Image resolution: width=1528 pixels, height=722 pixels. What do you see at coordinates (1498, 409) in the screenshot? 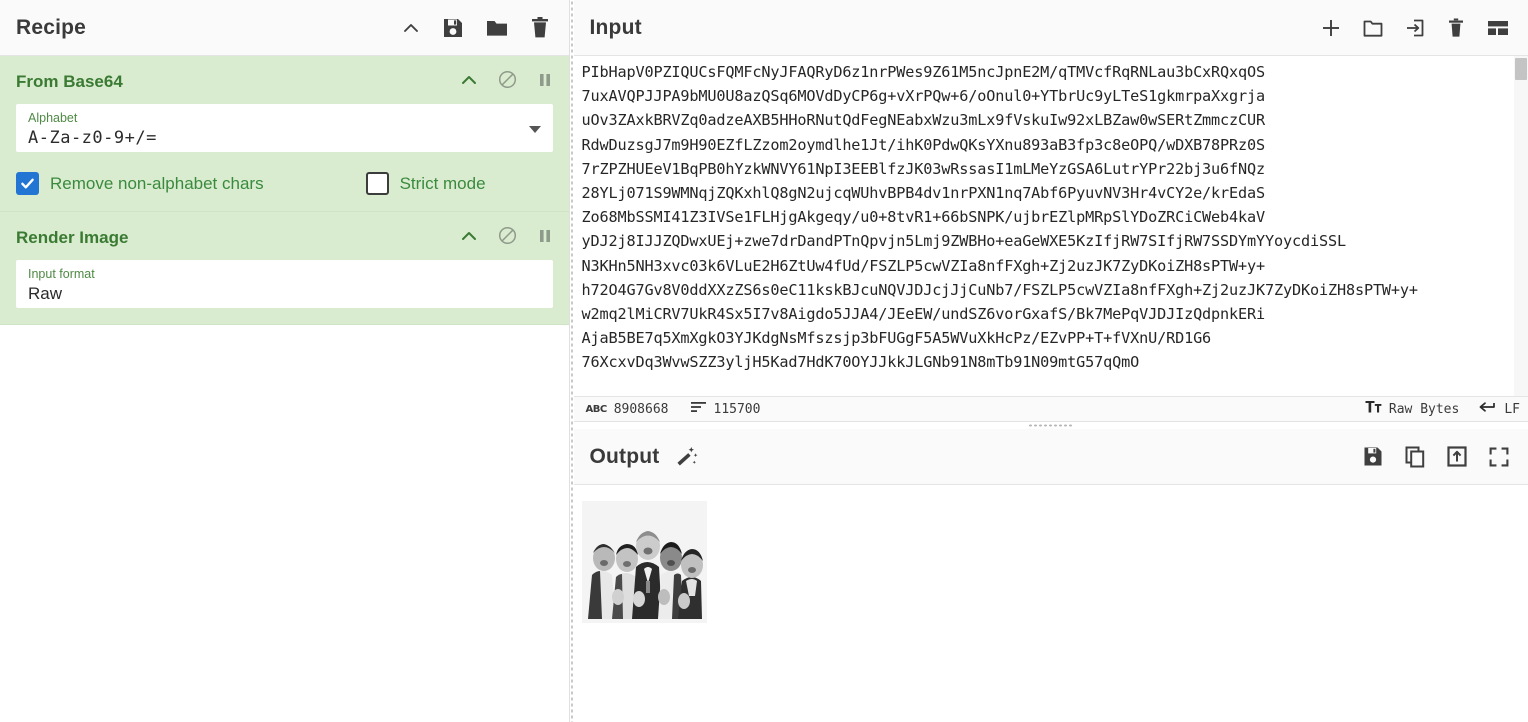
I see `line-ending: LF` at bounding box center [1498, 409].